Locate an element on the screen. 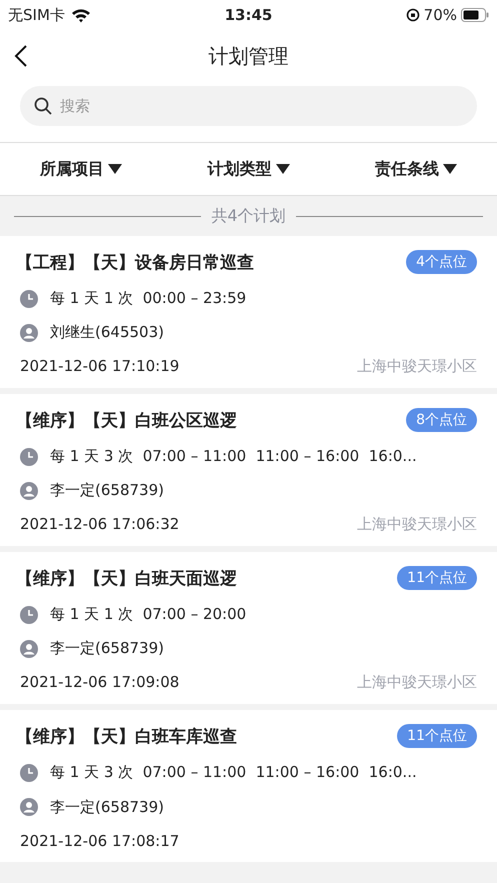  created-time: 2021-12-06 17:10:19 is located at coordinates (100, 366).